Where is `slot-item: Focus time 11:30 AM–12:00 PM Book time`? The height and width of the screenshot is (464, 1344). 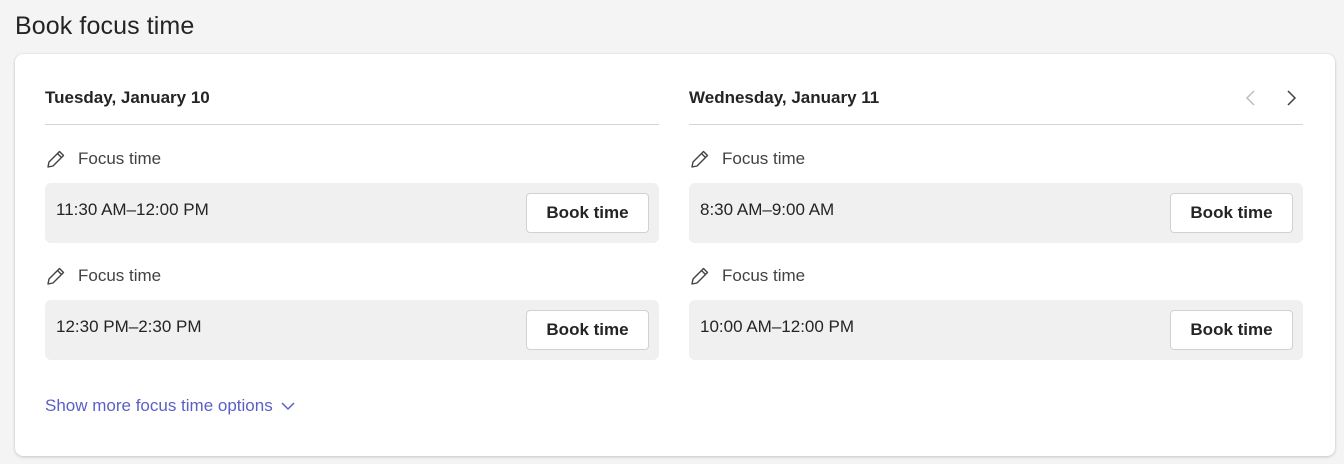
slot-item: Focus time 11:30 AM–12:00 PM Book time is located at coordinates (352, 196).